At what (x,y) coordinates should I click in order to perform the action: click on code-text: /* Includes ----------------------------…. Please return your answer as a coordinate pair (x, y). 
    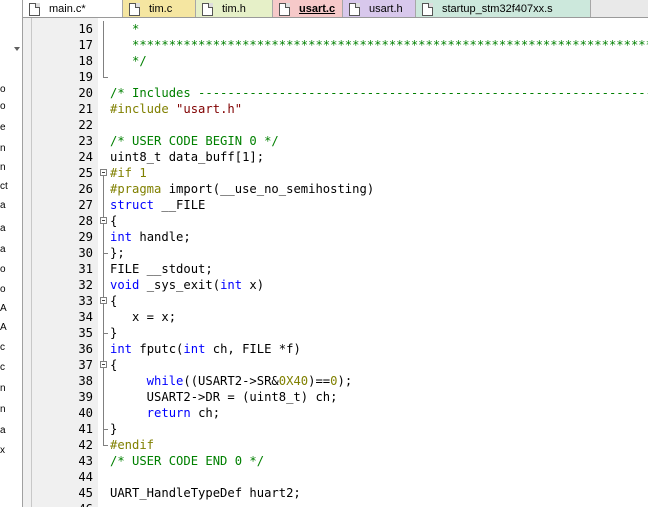
    Looking at the image, I should click on (379, 93).